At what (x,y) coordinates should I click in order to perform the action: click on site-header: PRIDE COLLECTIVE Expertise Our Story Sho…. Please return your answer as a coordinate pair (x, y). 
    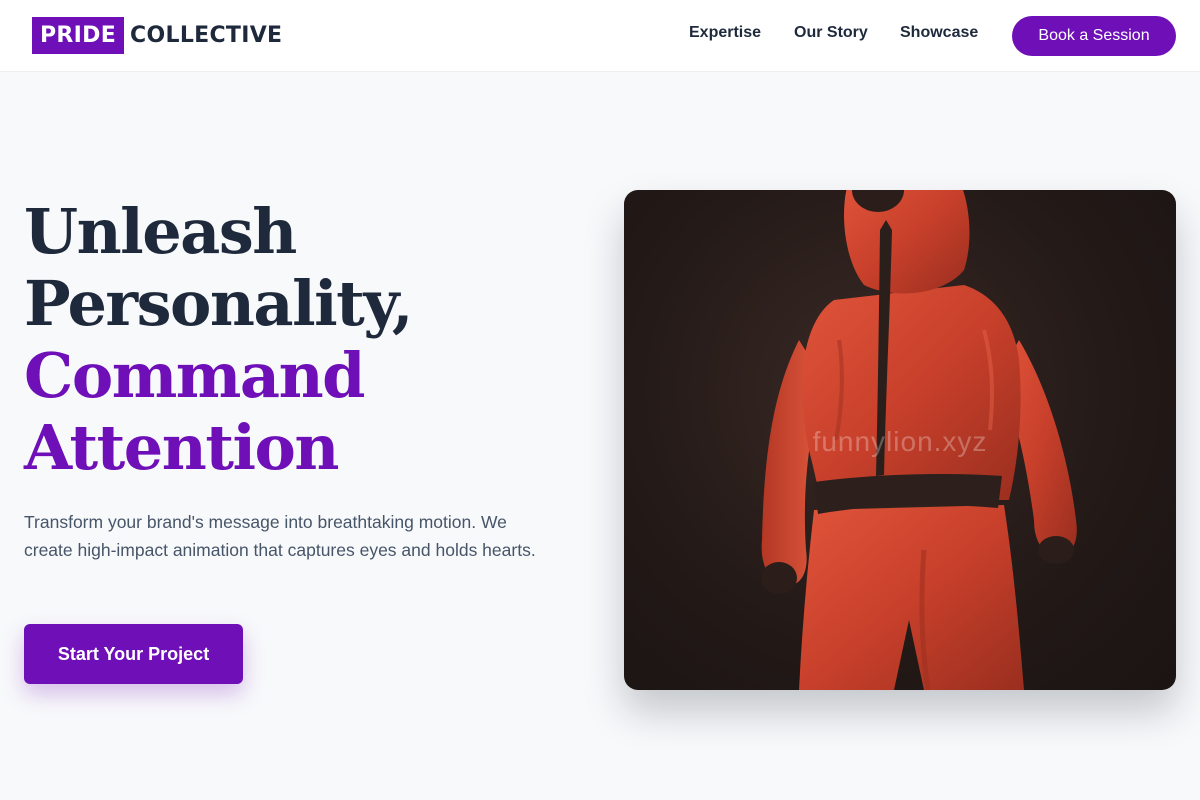
    Looking at the image, I should click on (600, 36).